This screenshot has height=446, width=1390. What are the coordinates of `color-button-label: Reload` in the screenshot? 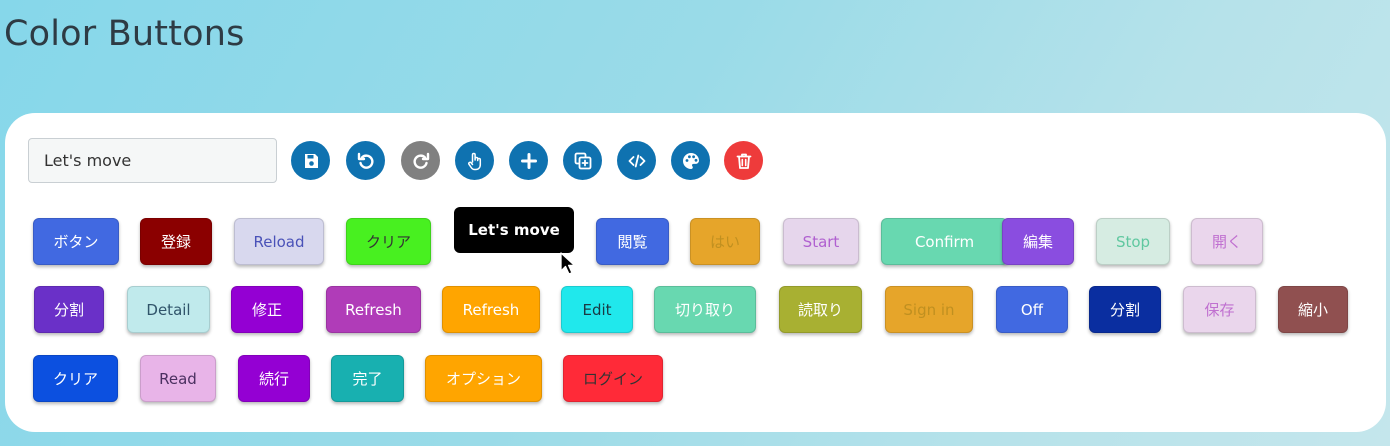 It's located at (279, 241).